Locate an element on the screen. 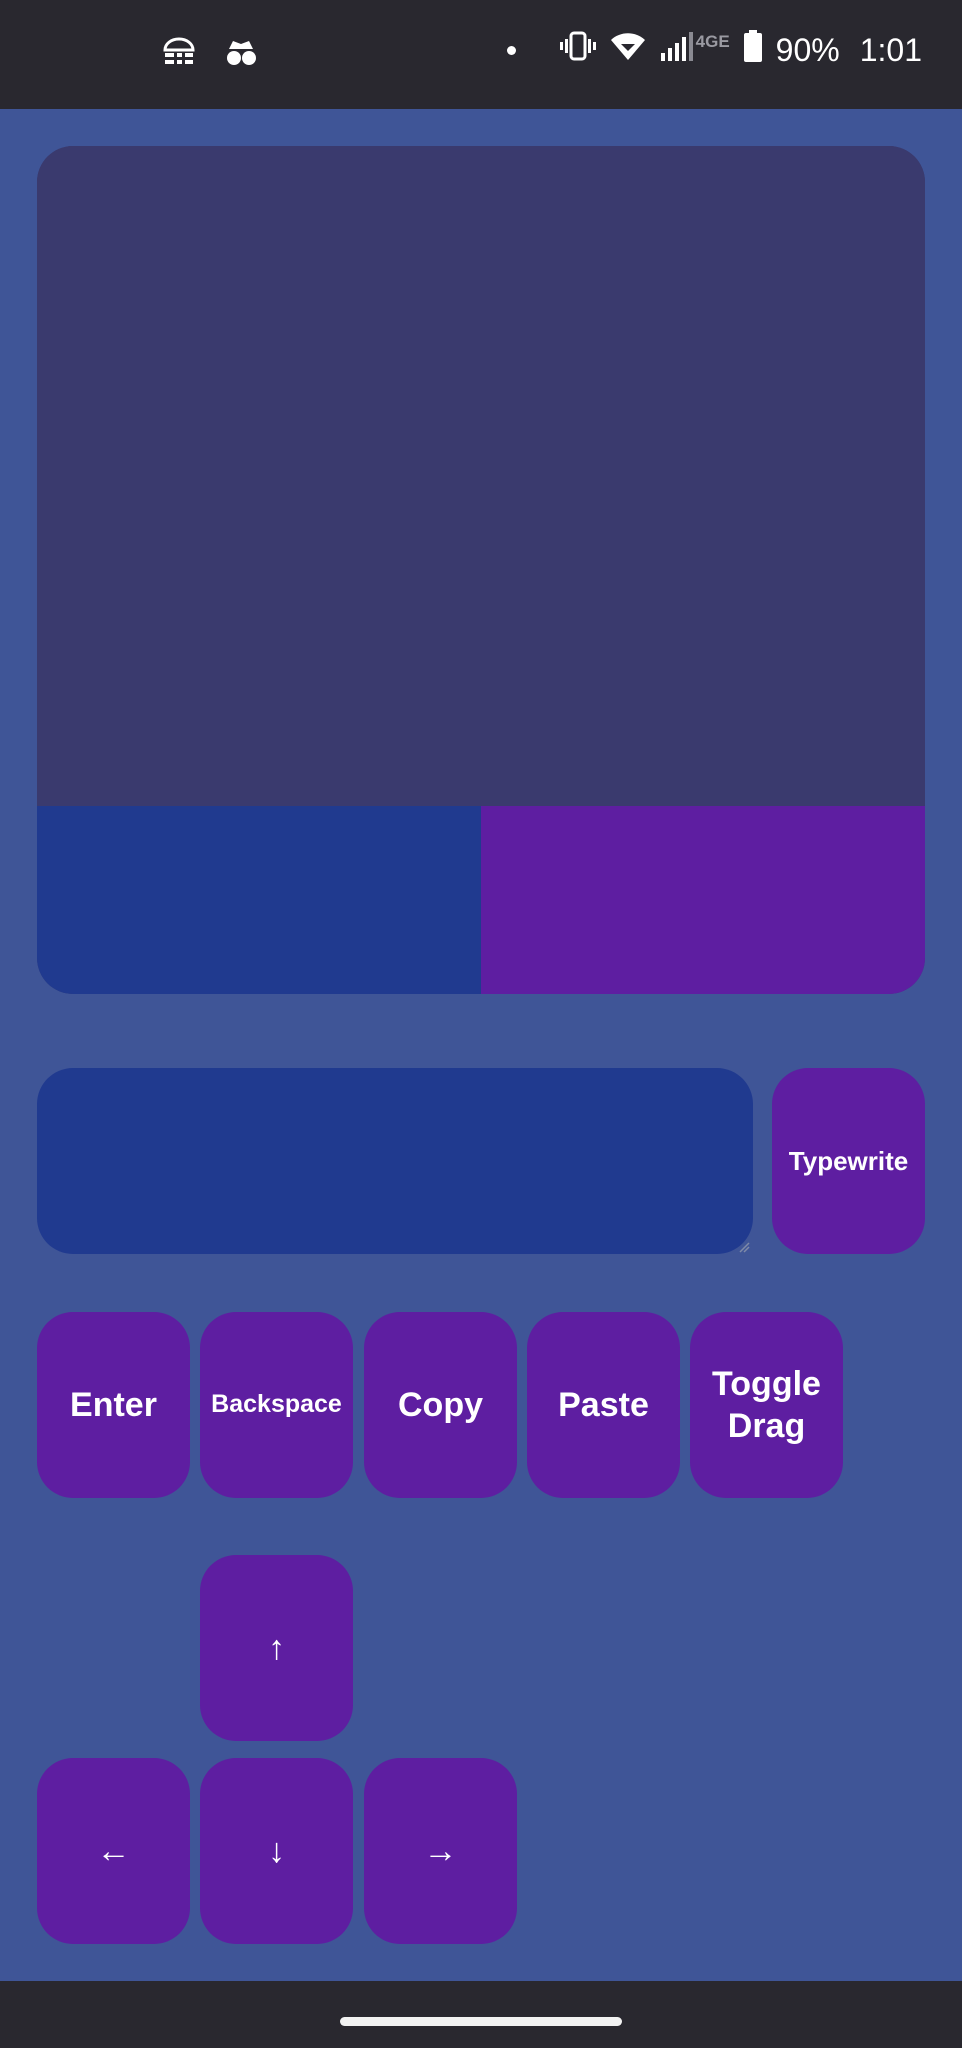 This screenshot has height=2048, width=962. textarea-resize-grip-icon is located at coordinates (744, 1246).